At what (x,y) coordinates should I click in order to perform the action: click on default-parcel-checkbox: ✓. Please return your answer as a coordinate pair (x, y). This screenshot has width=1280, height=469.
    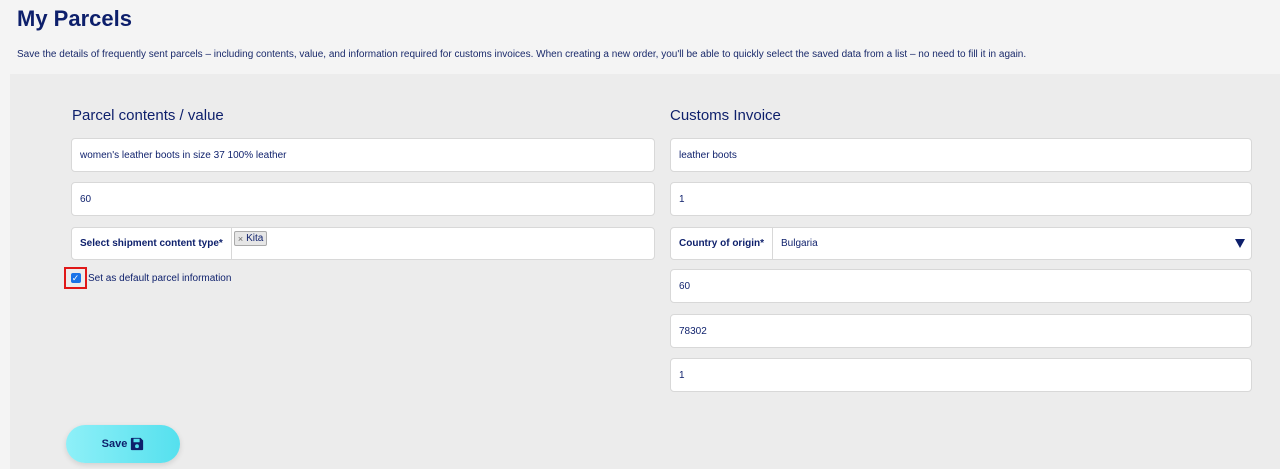
    Looking at the image, I should click on (75, 278).